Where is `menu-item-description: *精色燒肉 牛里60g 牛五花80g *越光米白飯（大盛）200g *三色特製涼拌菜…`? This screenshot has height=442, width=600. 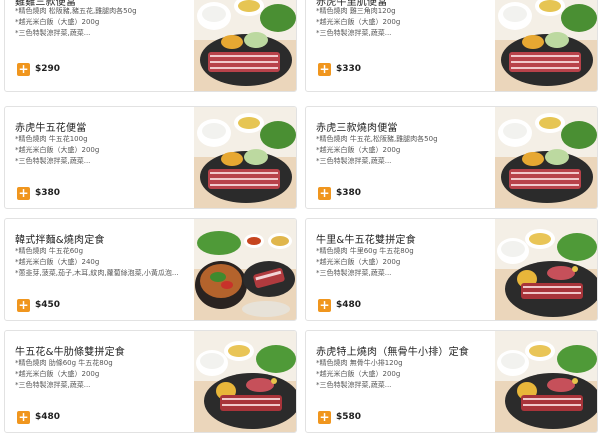
menu-item-description: *精色燒肉 牛里60g 牛五花80g *越光米白飯（大盛）200g *三色特製涼拌菜… is located at coordinates (403, 262).